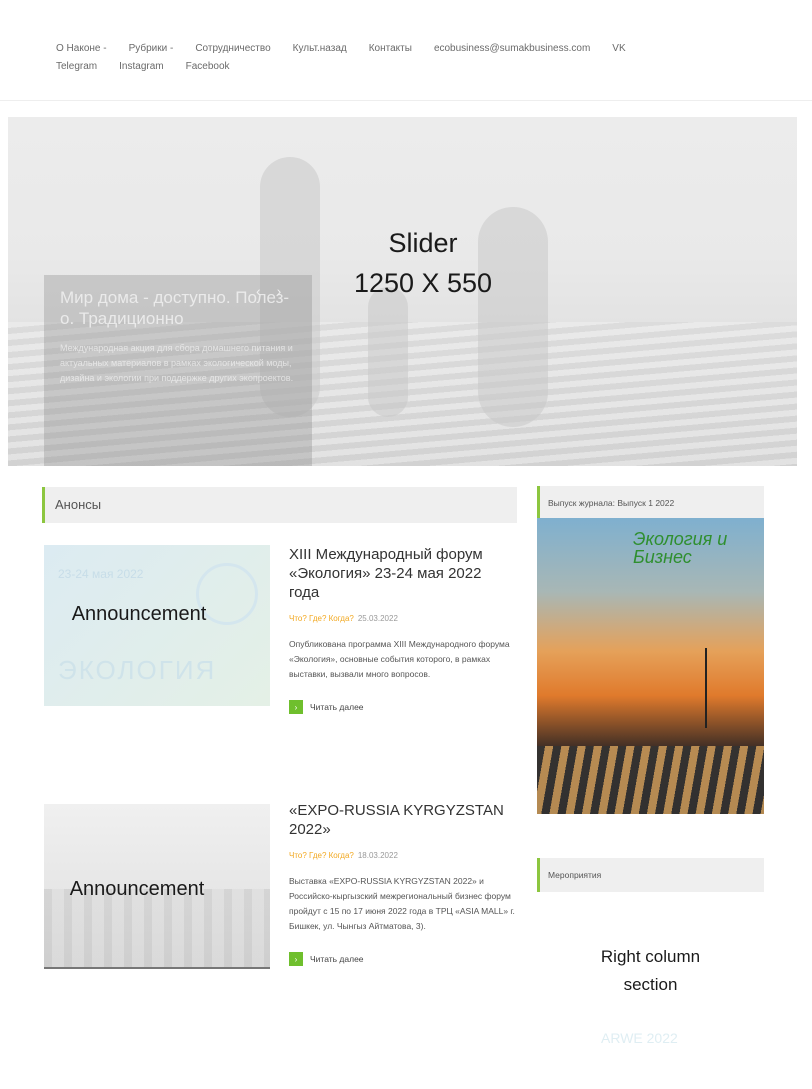 The width and height of the screenshot is (812, 1089). What do you see at coordinates (706, 688) in the screenshot?
I see `wind-turbine-image` at bounding box center [706, 688].